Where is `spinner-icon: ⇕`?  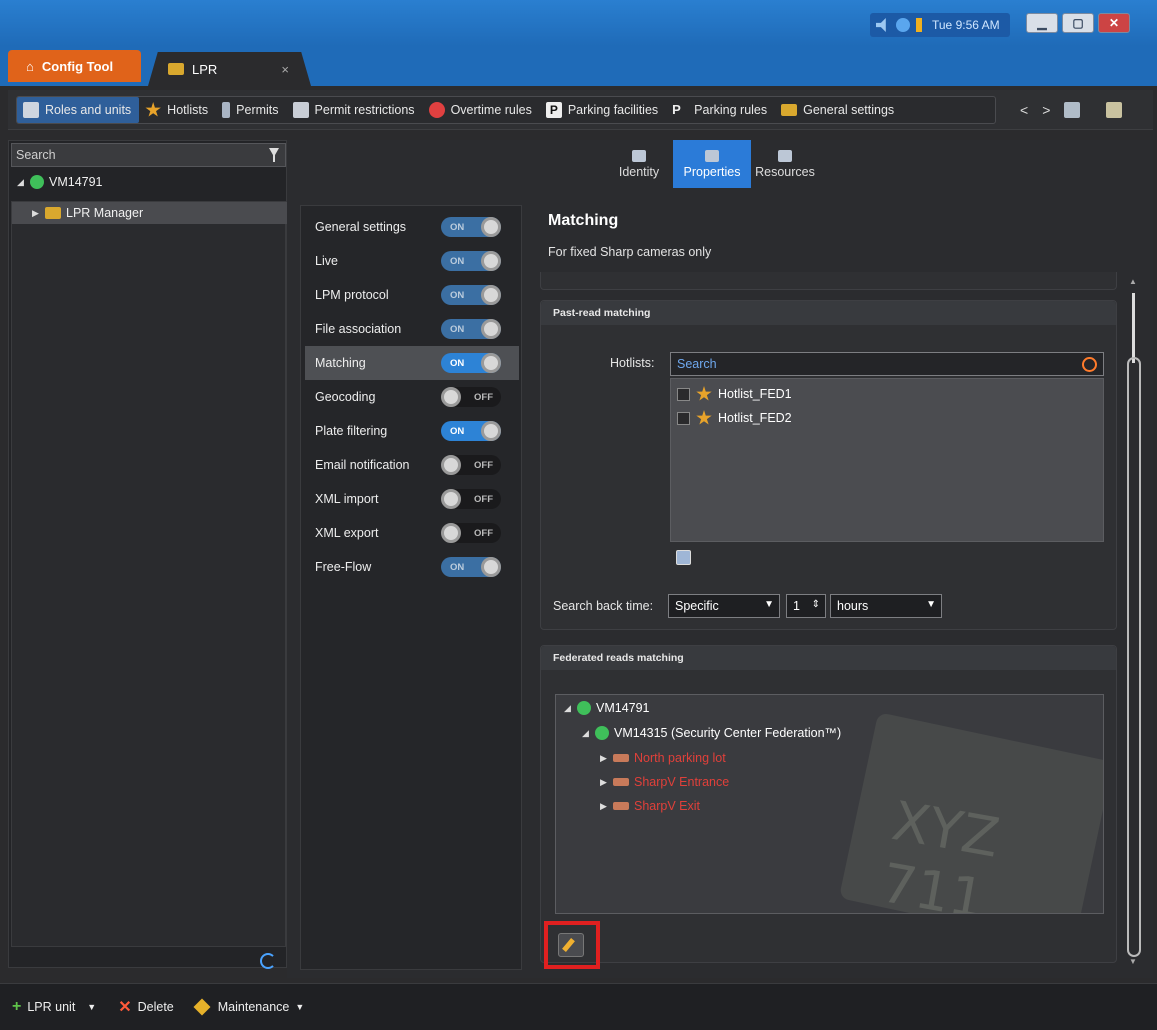 spinner-icon: ⇕ is located at coordinates (816, 604).